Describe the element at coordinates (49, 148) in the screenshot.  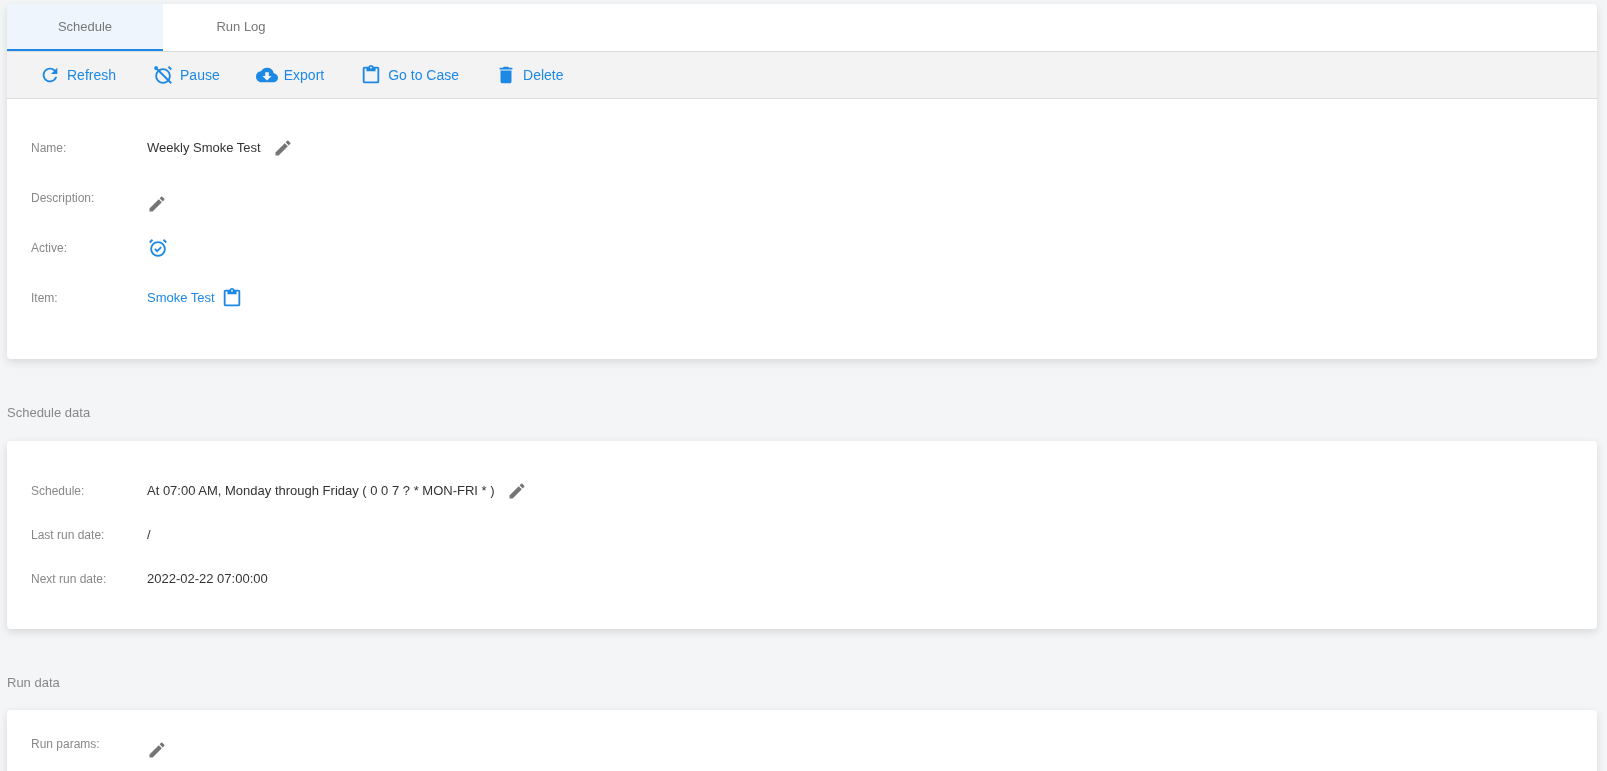
I see `field-label: Name:` at that location.